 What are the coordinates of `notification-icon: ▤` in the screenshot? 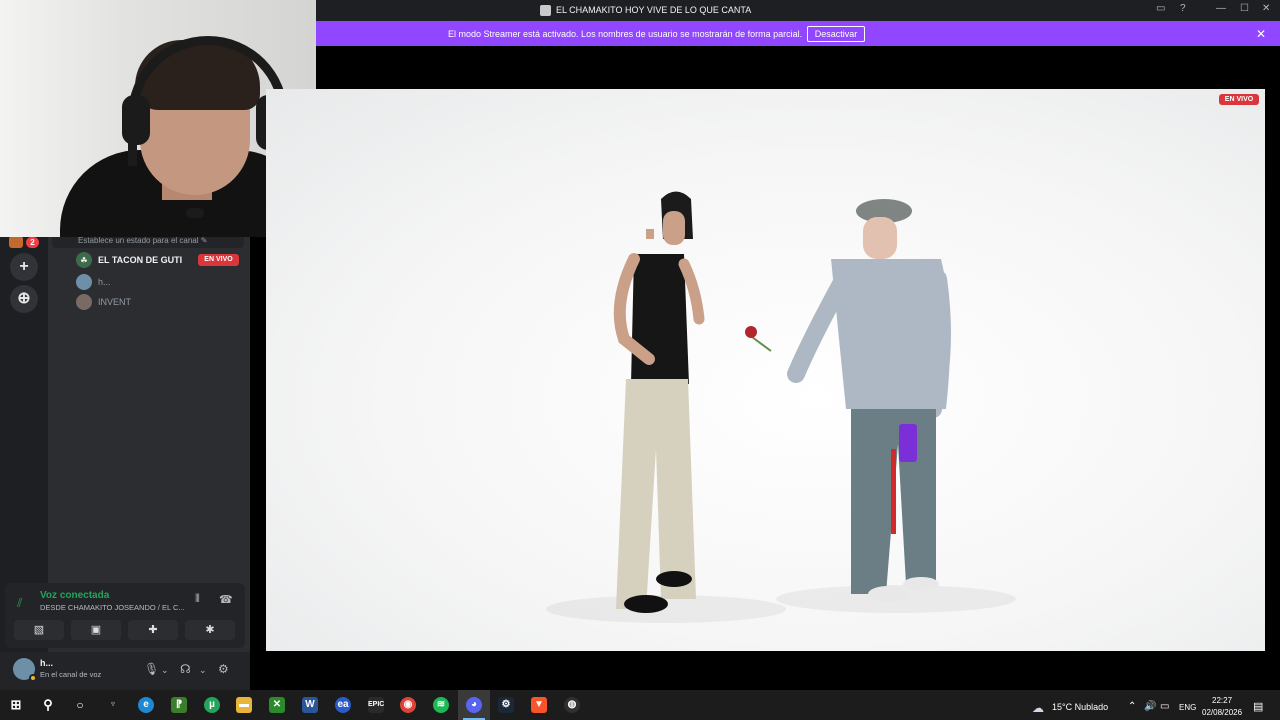 It's located at (1258, 706).